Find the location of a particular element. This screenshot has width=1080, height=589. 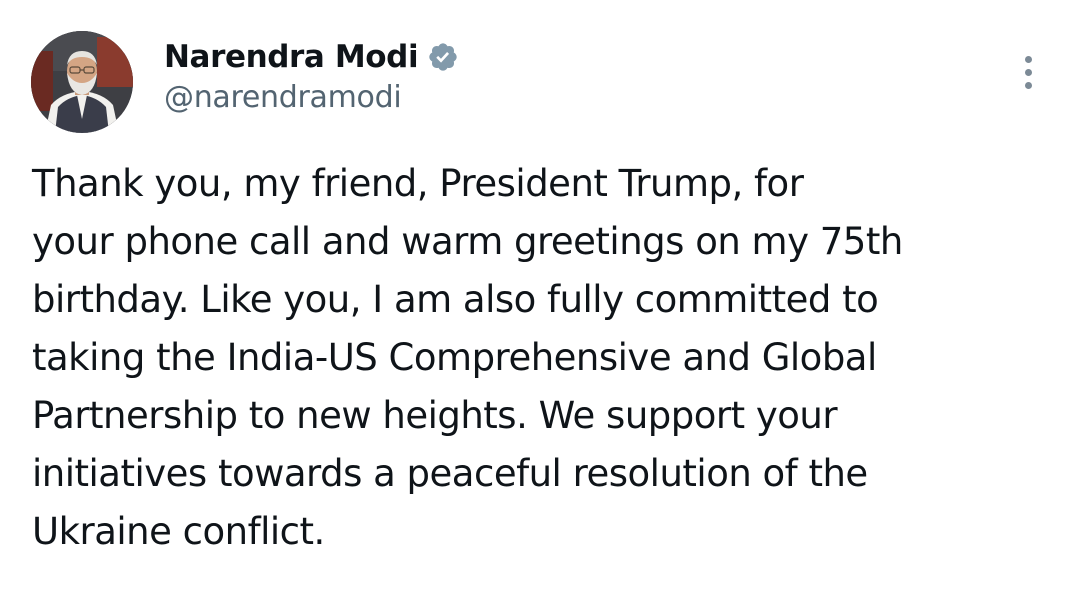

avatar is located at coordinates (82, 82).